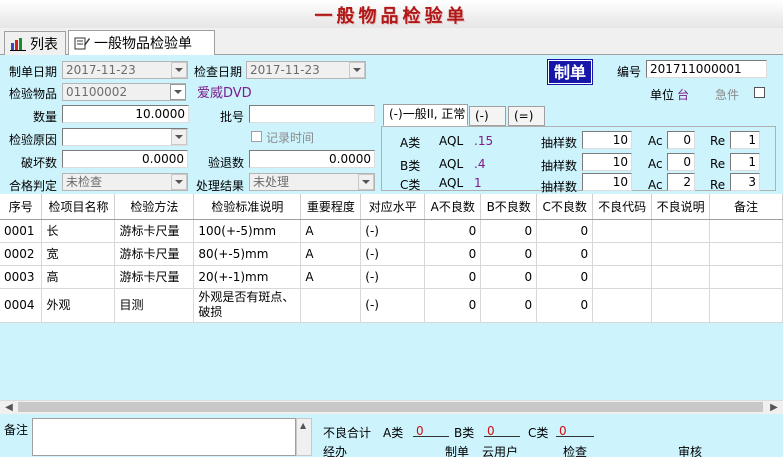 The width and height of the screenshot is (783, 457). What do you see at coordinates (357, 70) in the screenshot?
I see `check-date-dropdown` at bounding box center [357, 70].